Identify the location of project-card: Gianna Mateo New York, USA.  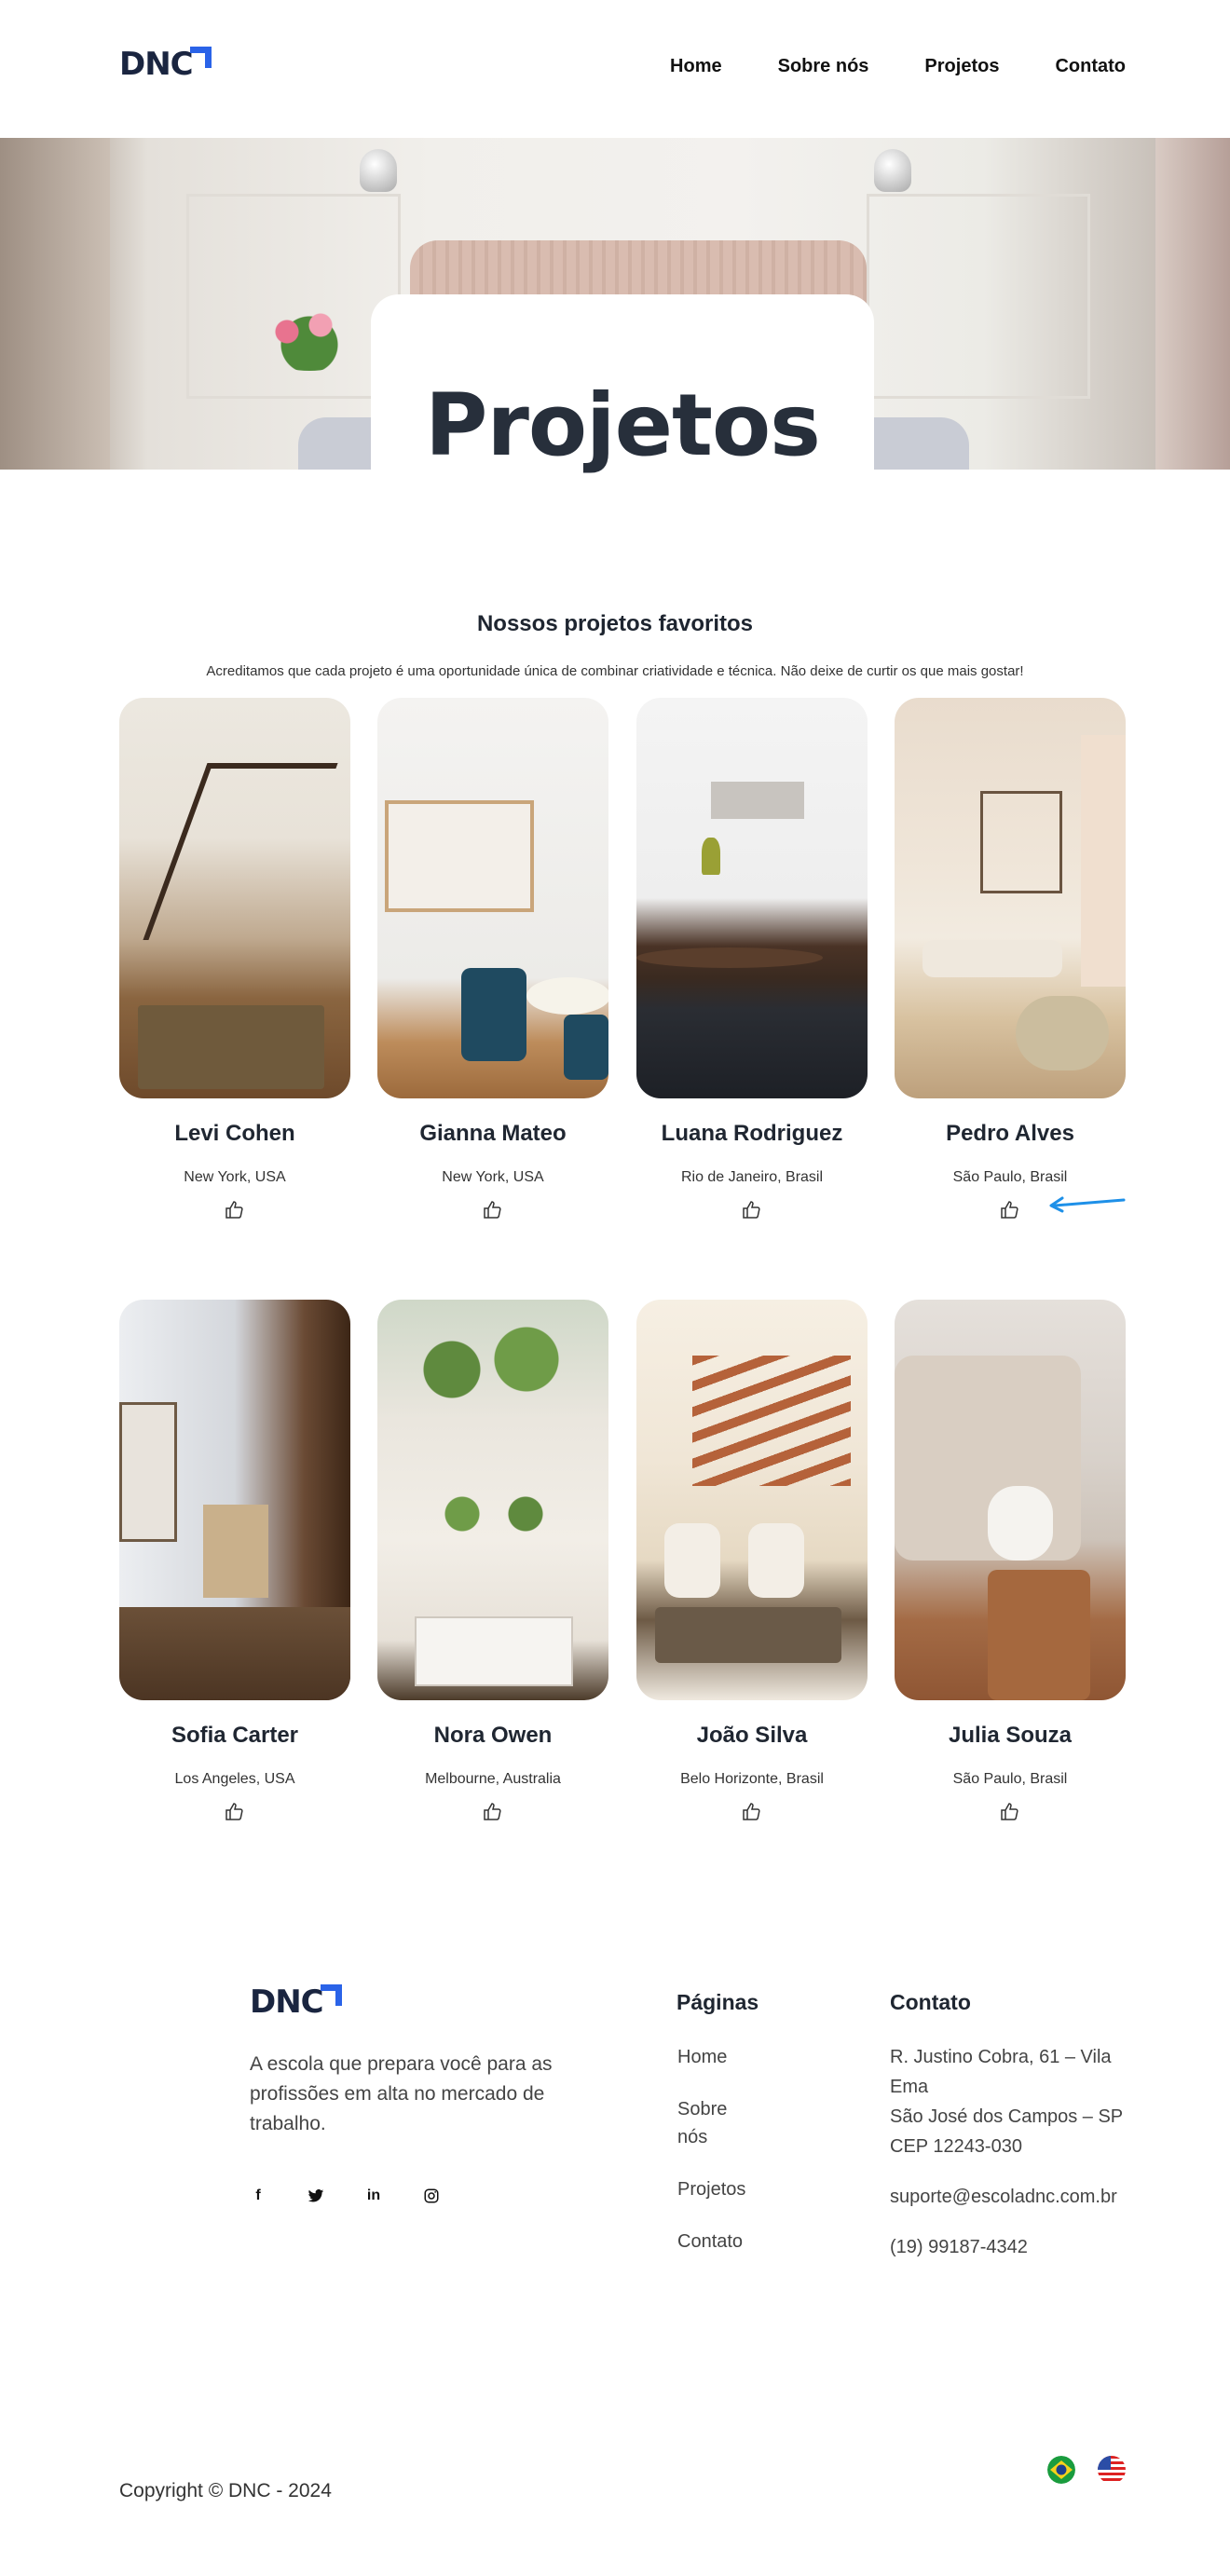
(493, 959).